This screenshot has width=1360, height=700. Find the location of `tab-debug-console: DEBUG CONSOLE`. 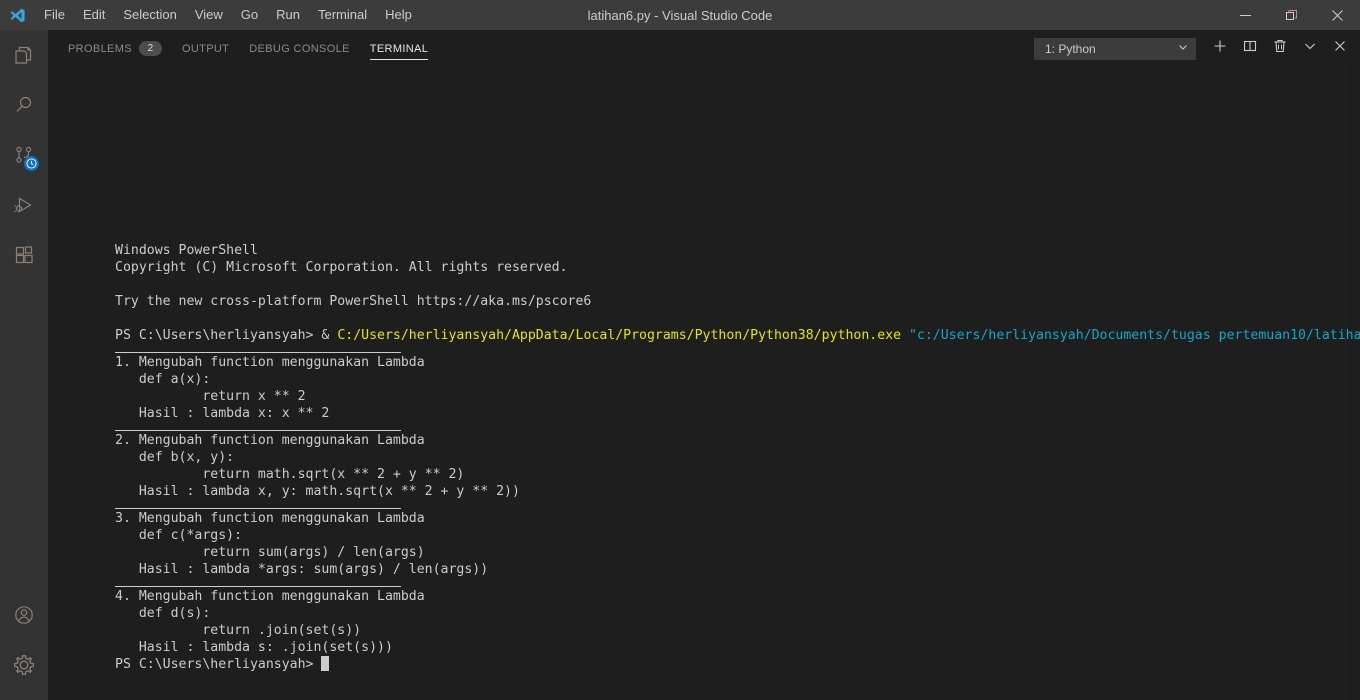

tab-debug-console: DEBUG CONSOLE is located at coordinates (299, 48).